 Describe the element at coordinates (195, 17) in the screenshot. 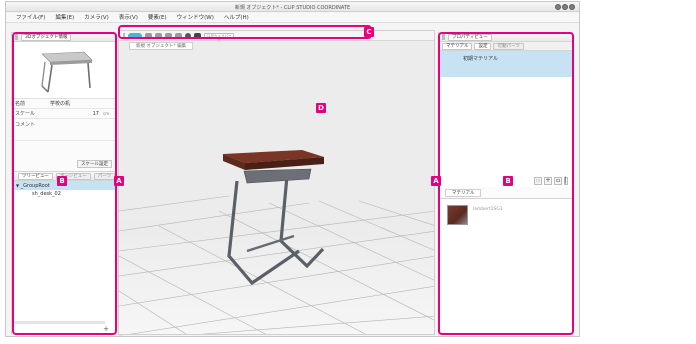

I see `menu-window: ウィンドウ(W)` at that location.